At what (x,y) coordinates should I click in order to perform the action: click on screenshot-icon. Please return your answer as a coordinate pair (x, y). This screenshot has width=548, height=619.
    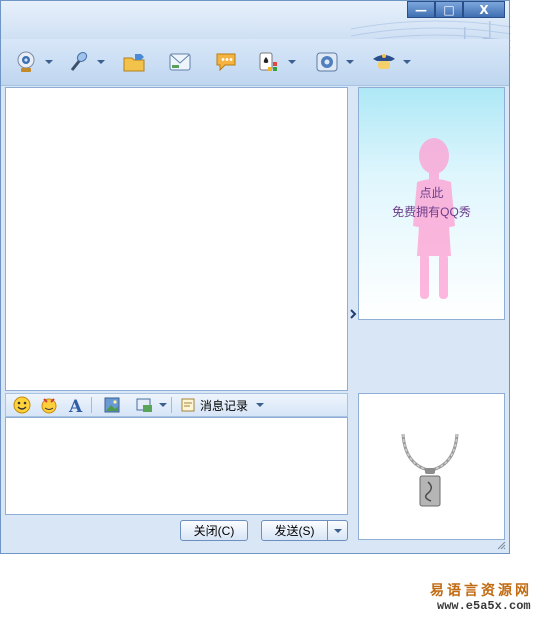
    Looking at the image, I should click on (144, 405).